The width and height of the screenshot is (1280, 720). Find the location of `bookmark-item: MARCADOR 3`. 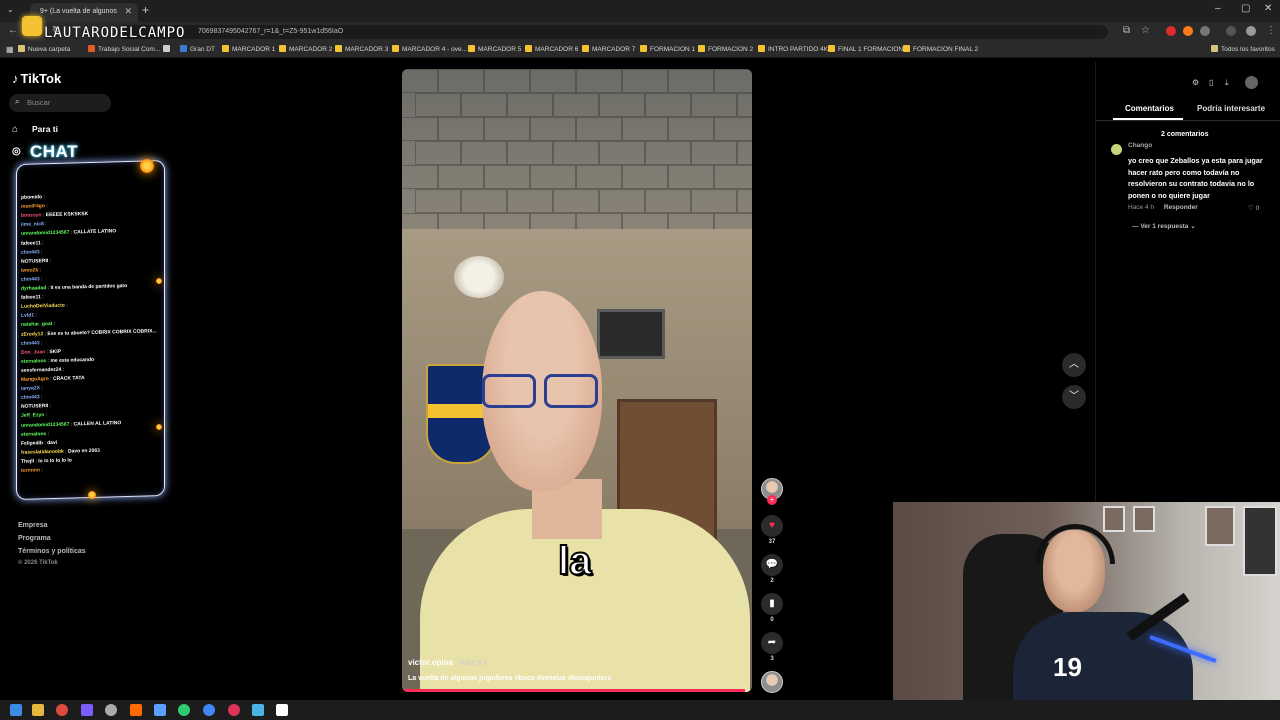

bookmark-item: MARCADOR 3 is located at coordinates (361, 49).